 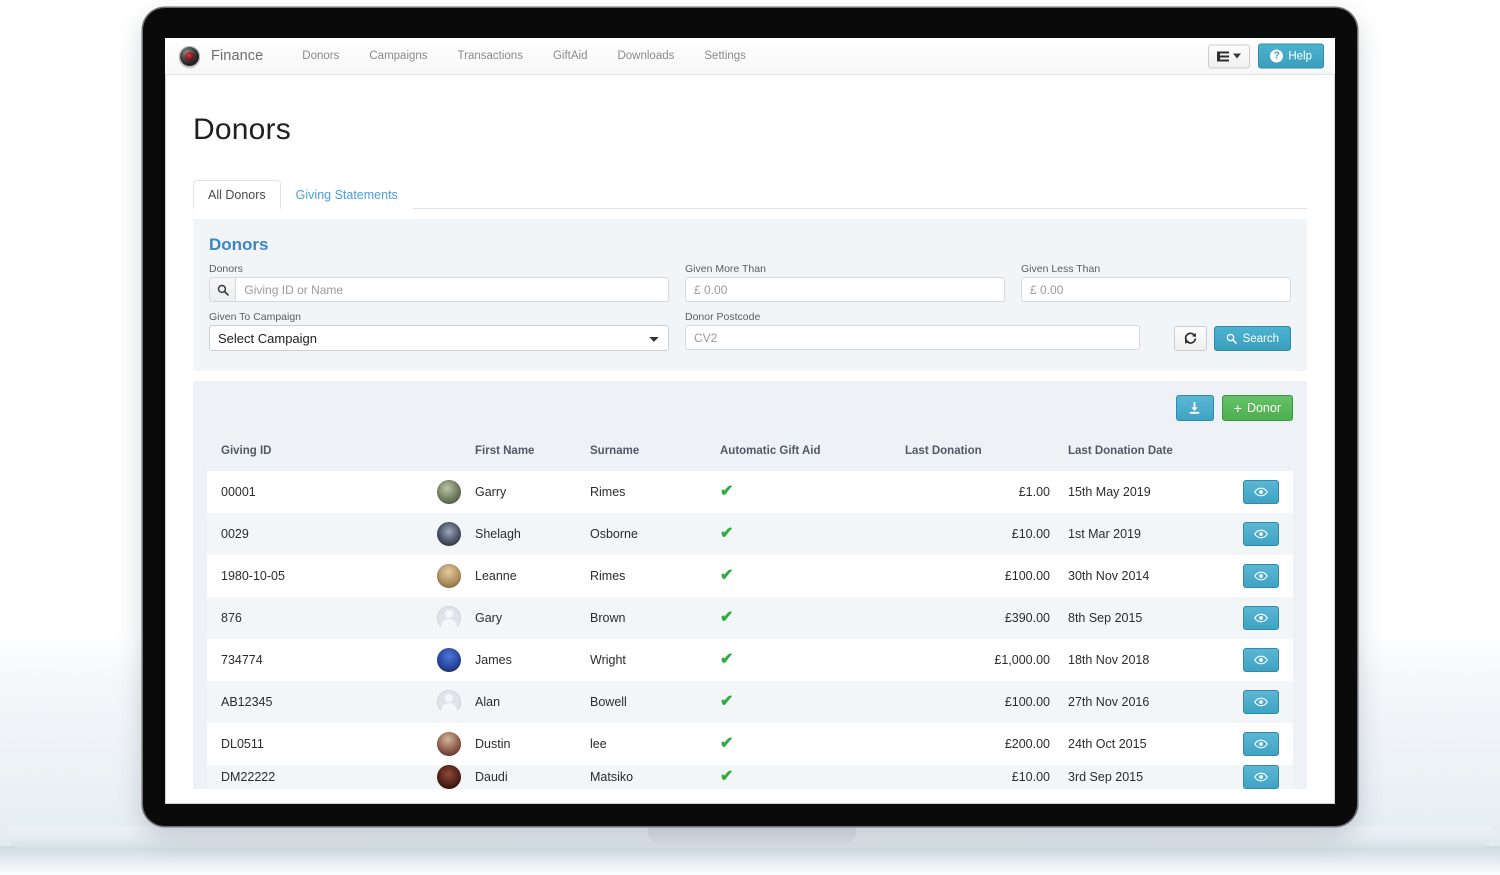 What do you see at coordinates (725, 56) in the screenshot?
I see `nav-link-settings: Settings` at bounding box center [725, 56].